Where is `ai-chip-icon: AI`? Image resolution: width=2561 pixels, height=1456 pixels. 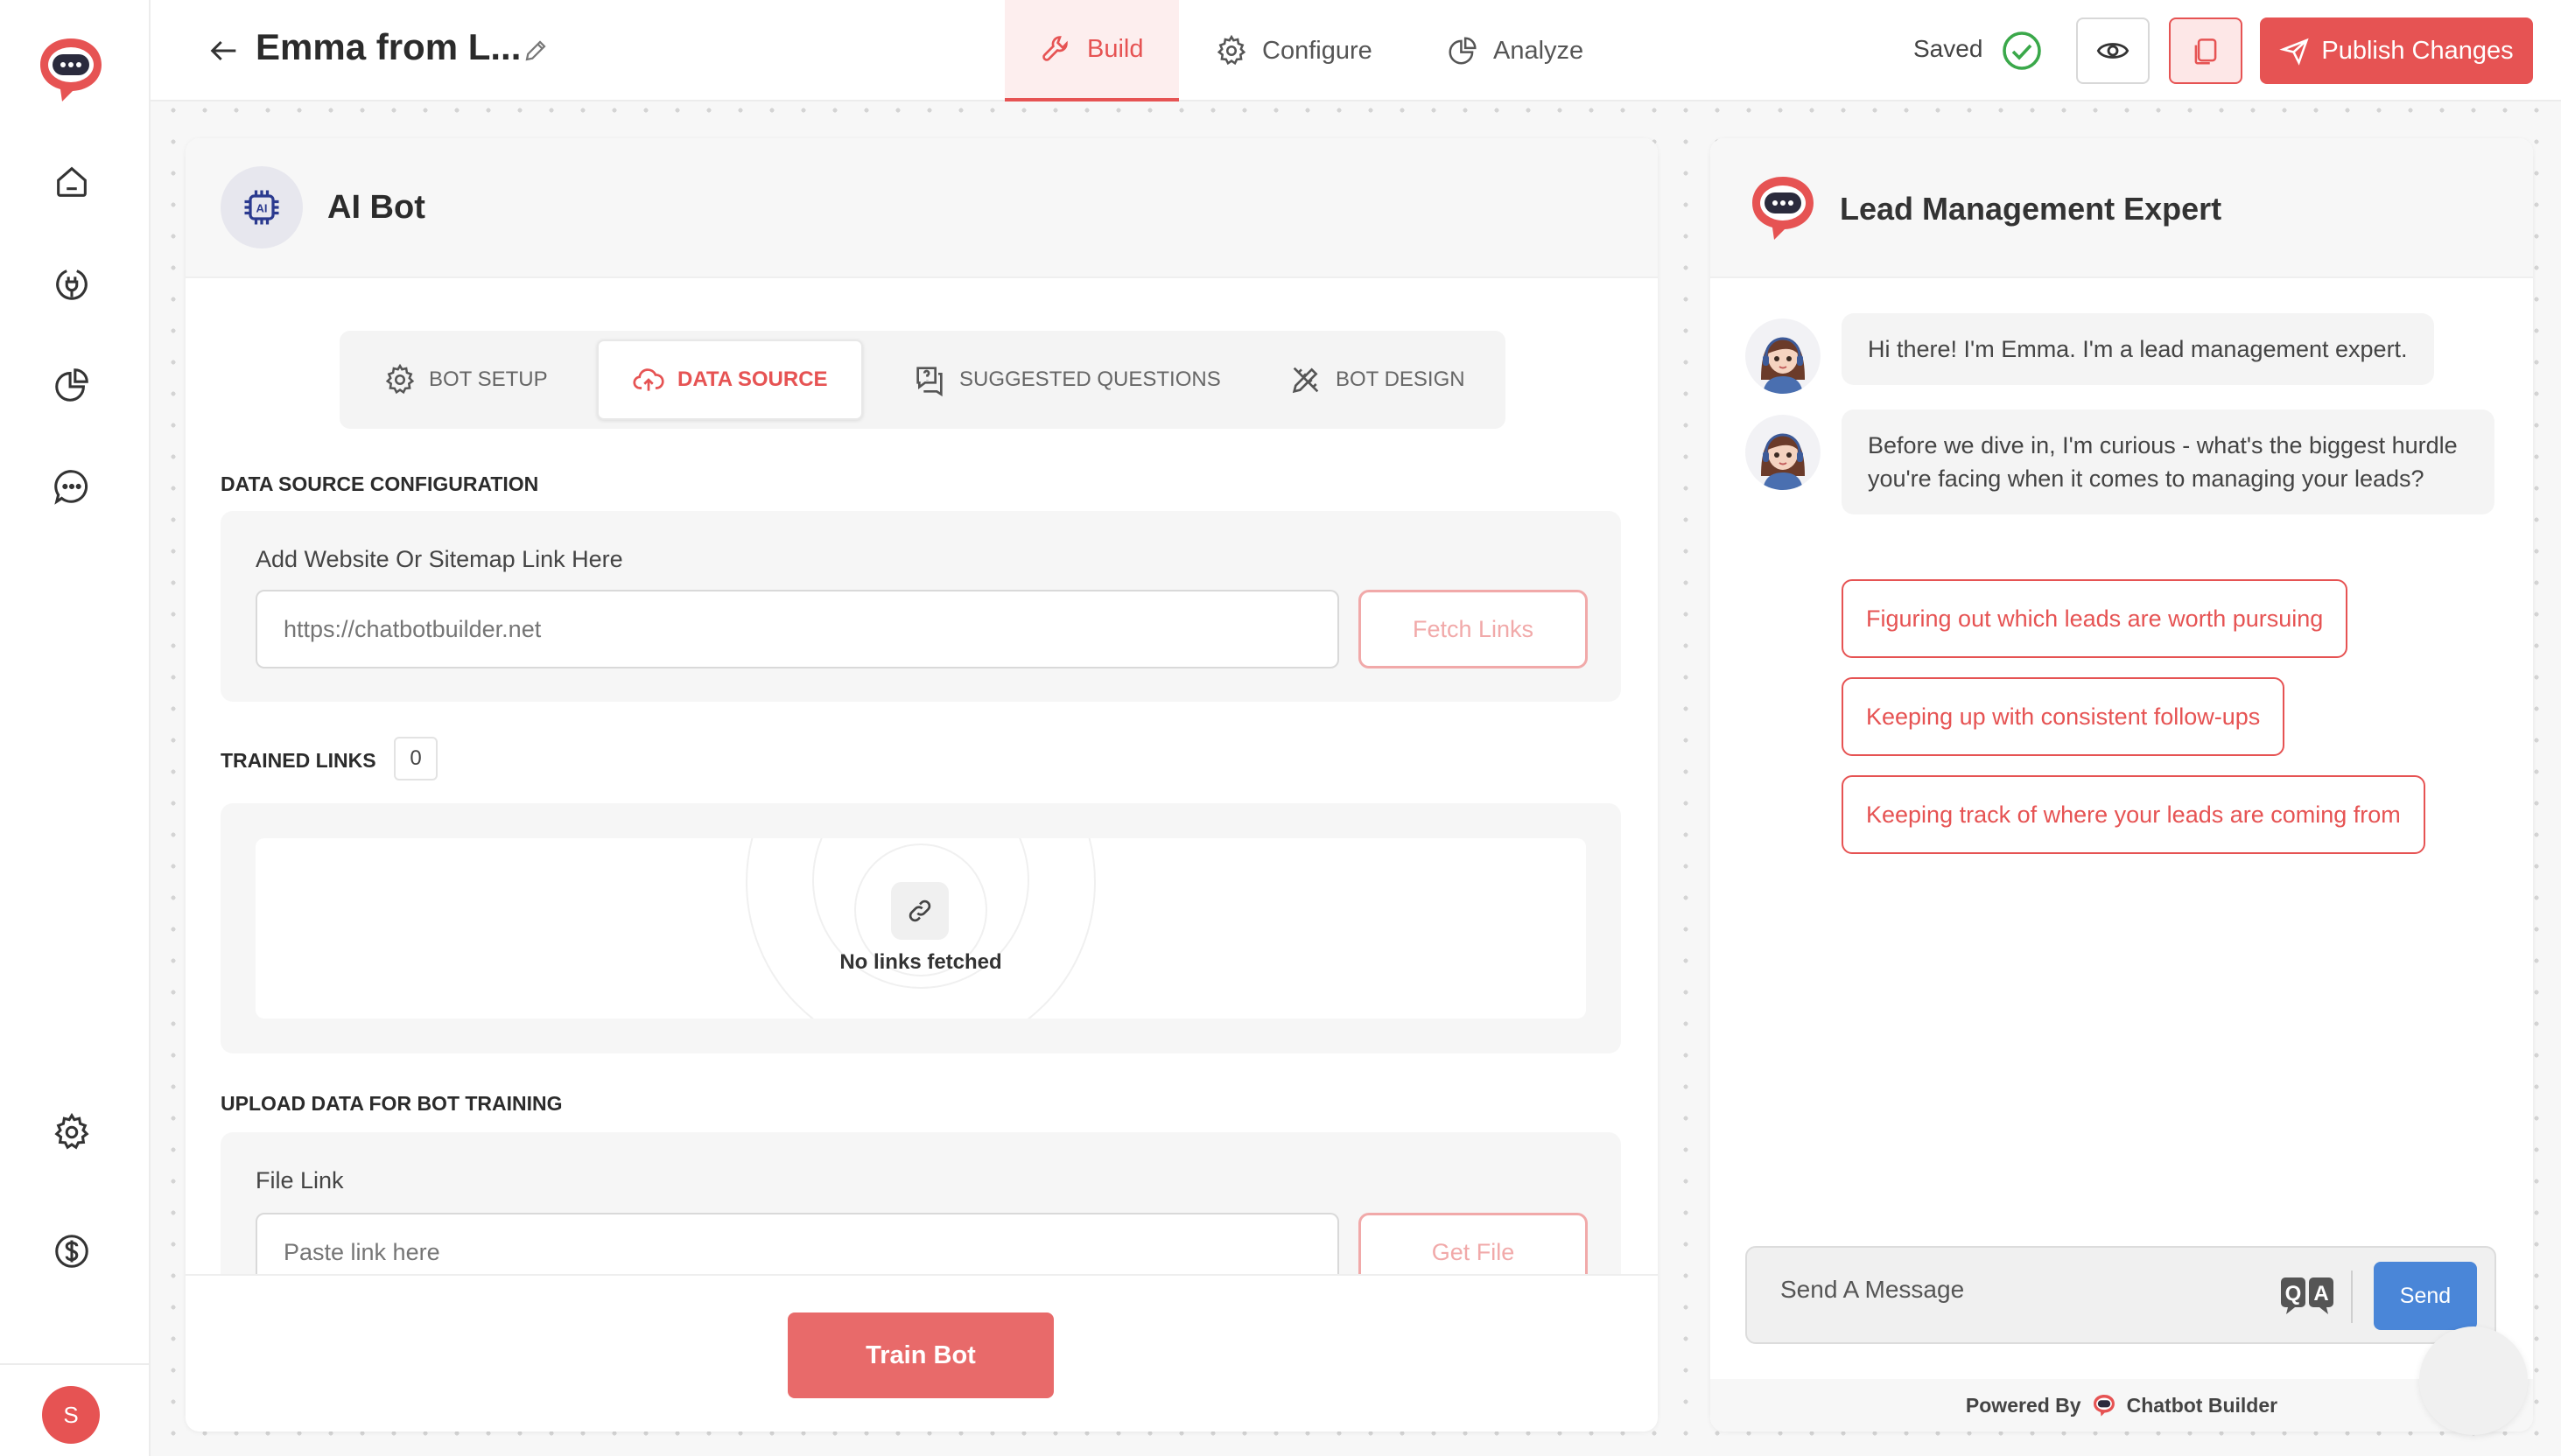 ai-chip-icon: AI is located at coordinates (261, 207).